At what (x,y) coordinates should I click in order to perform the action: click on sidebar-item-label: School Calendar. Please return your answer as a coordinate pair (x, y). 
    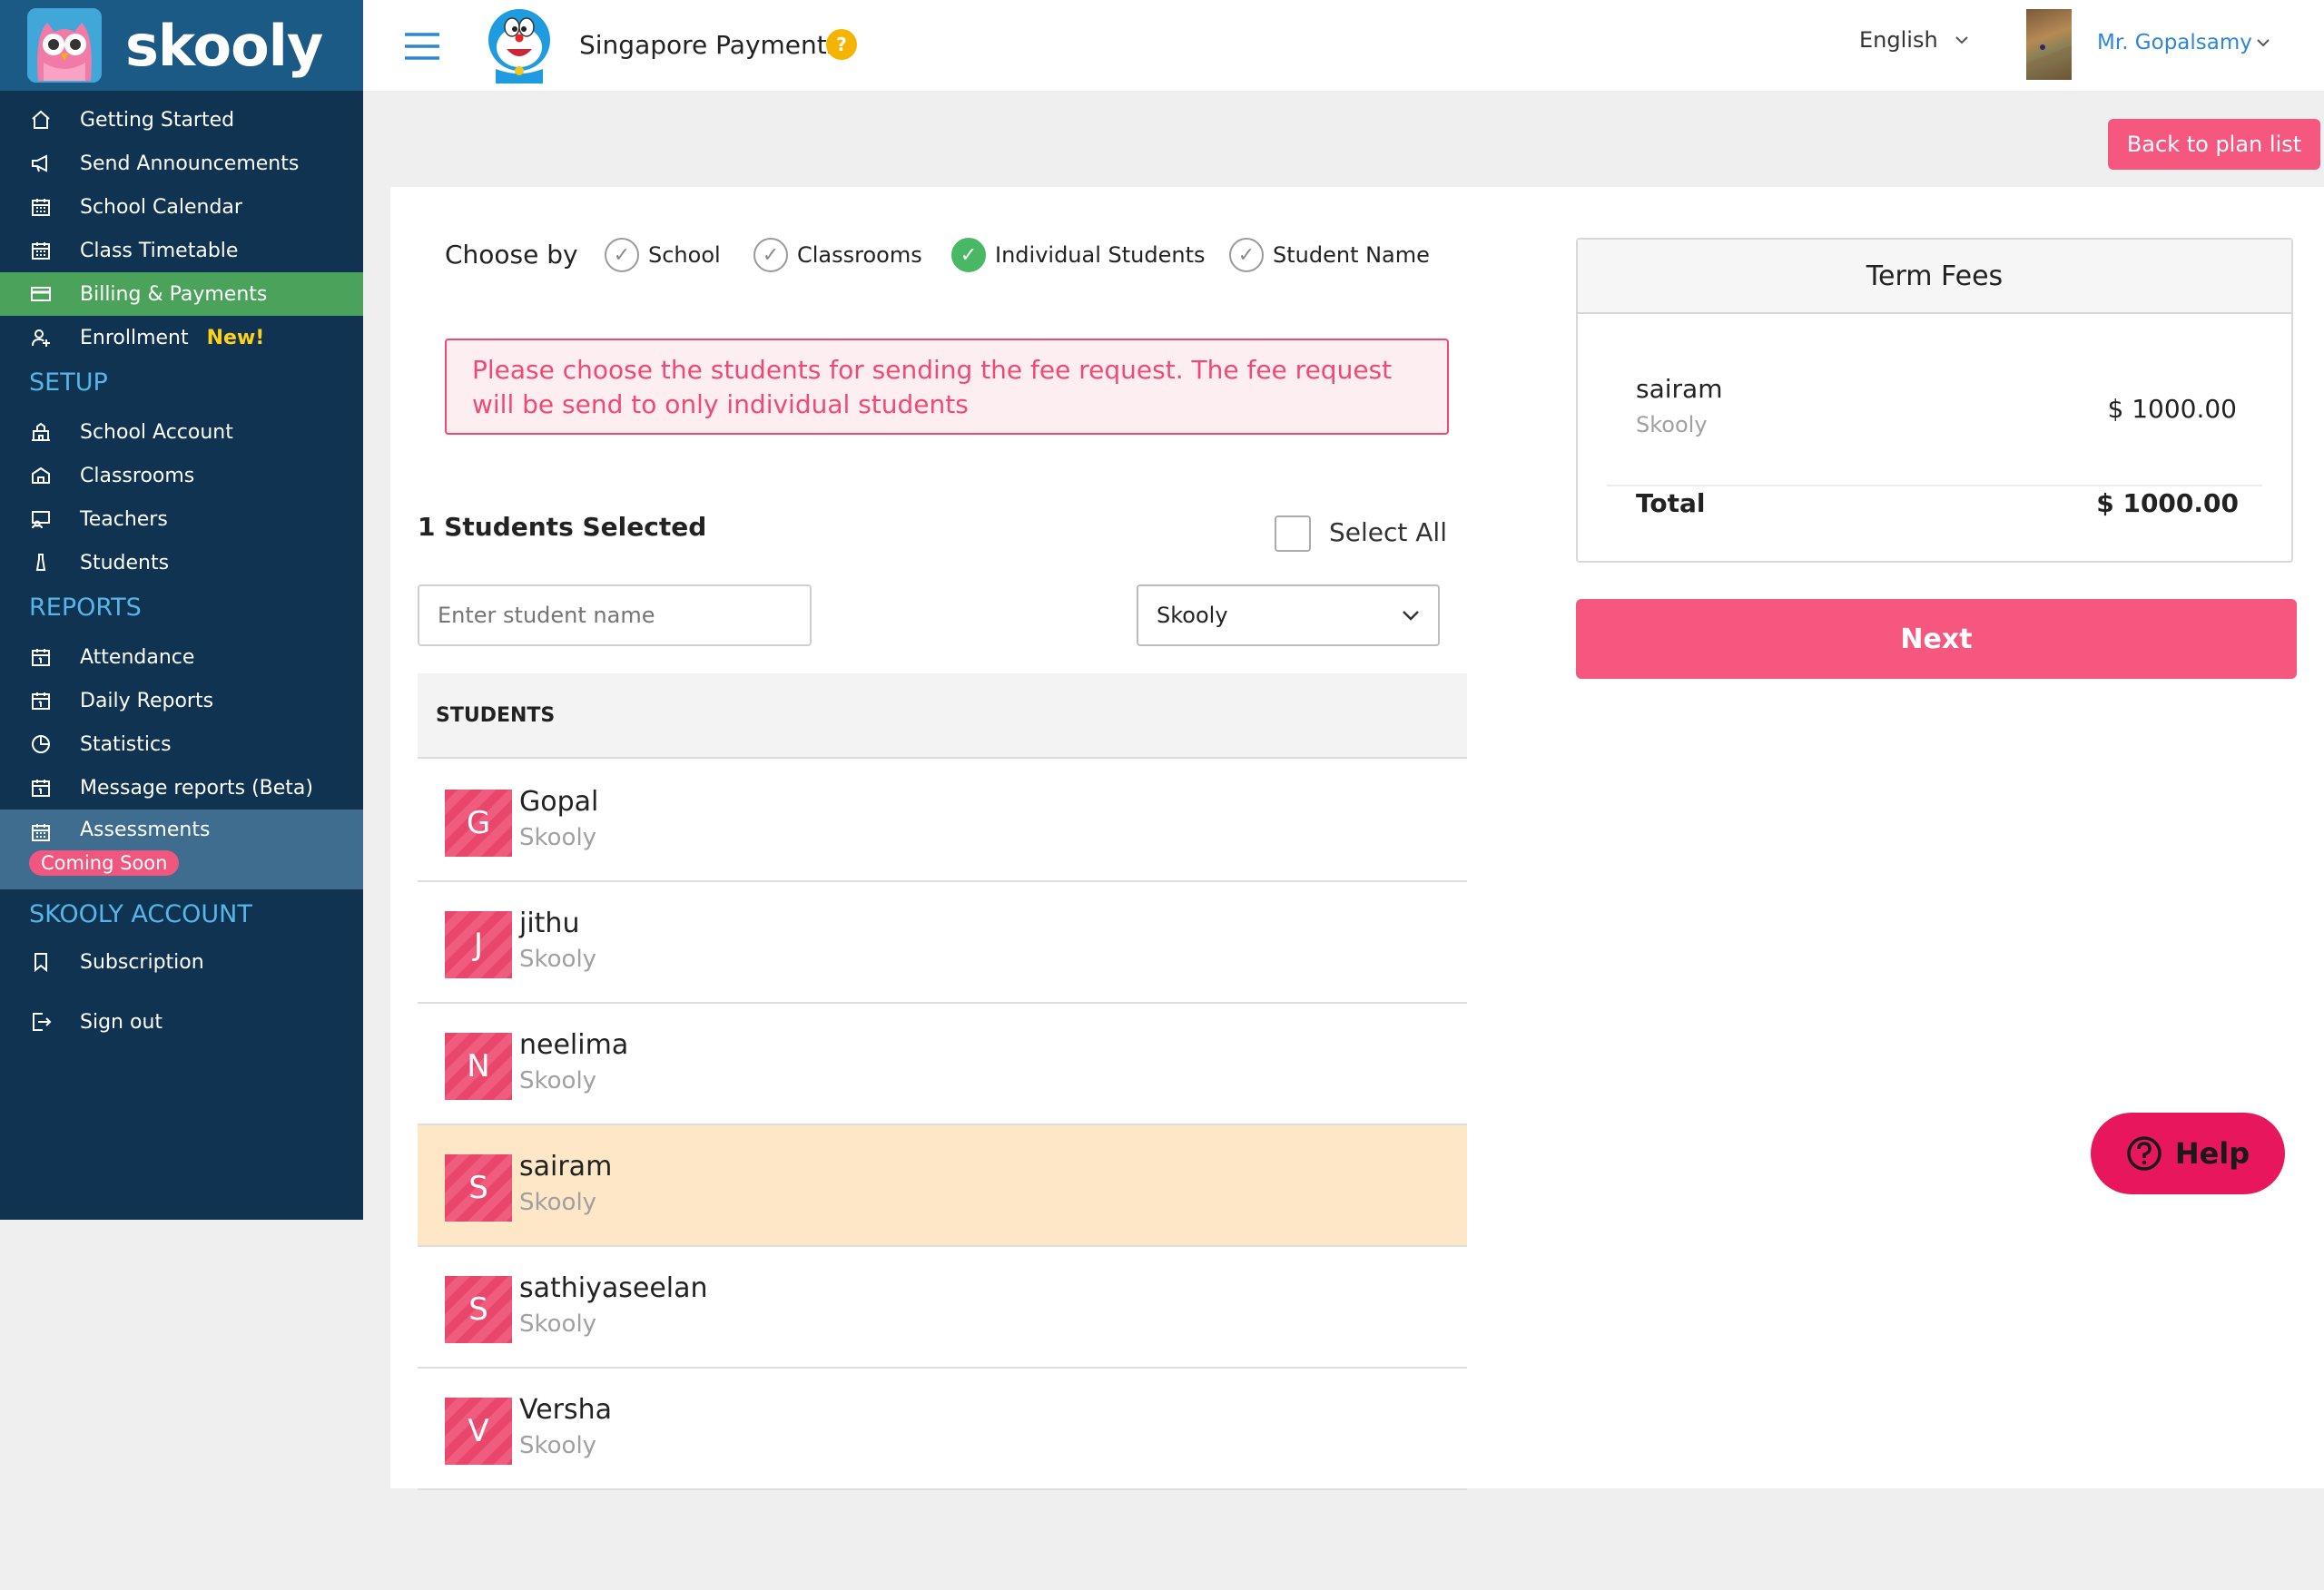
    Looking at the image, I should click on (161, 207).